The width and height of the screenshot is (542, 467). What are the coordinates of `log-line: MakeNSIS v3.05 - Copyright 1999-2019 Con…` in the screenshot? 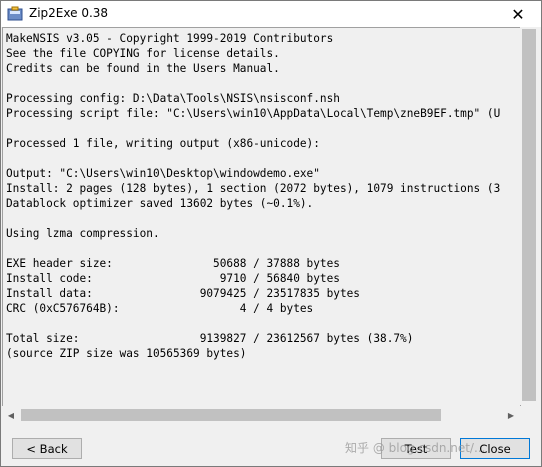 It's located at (170, 38).